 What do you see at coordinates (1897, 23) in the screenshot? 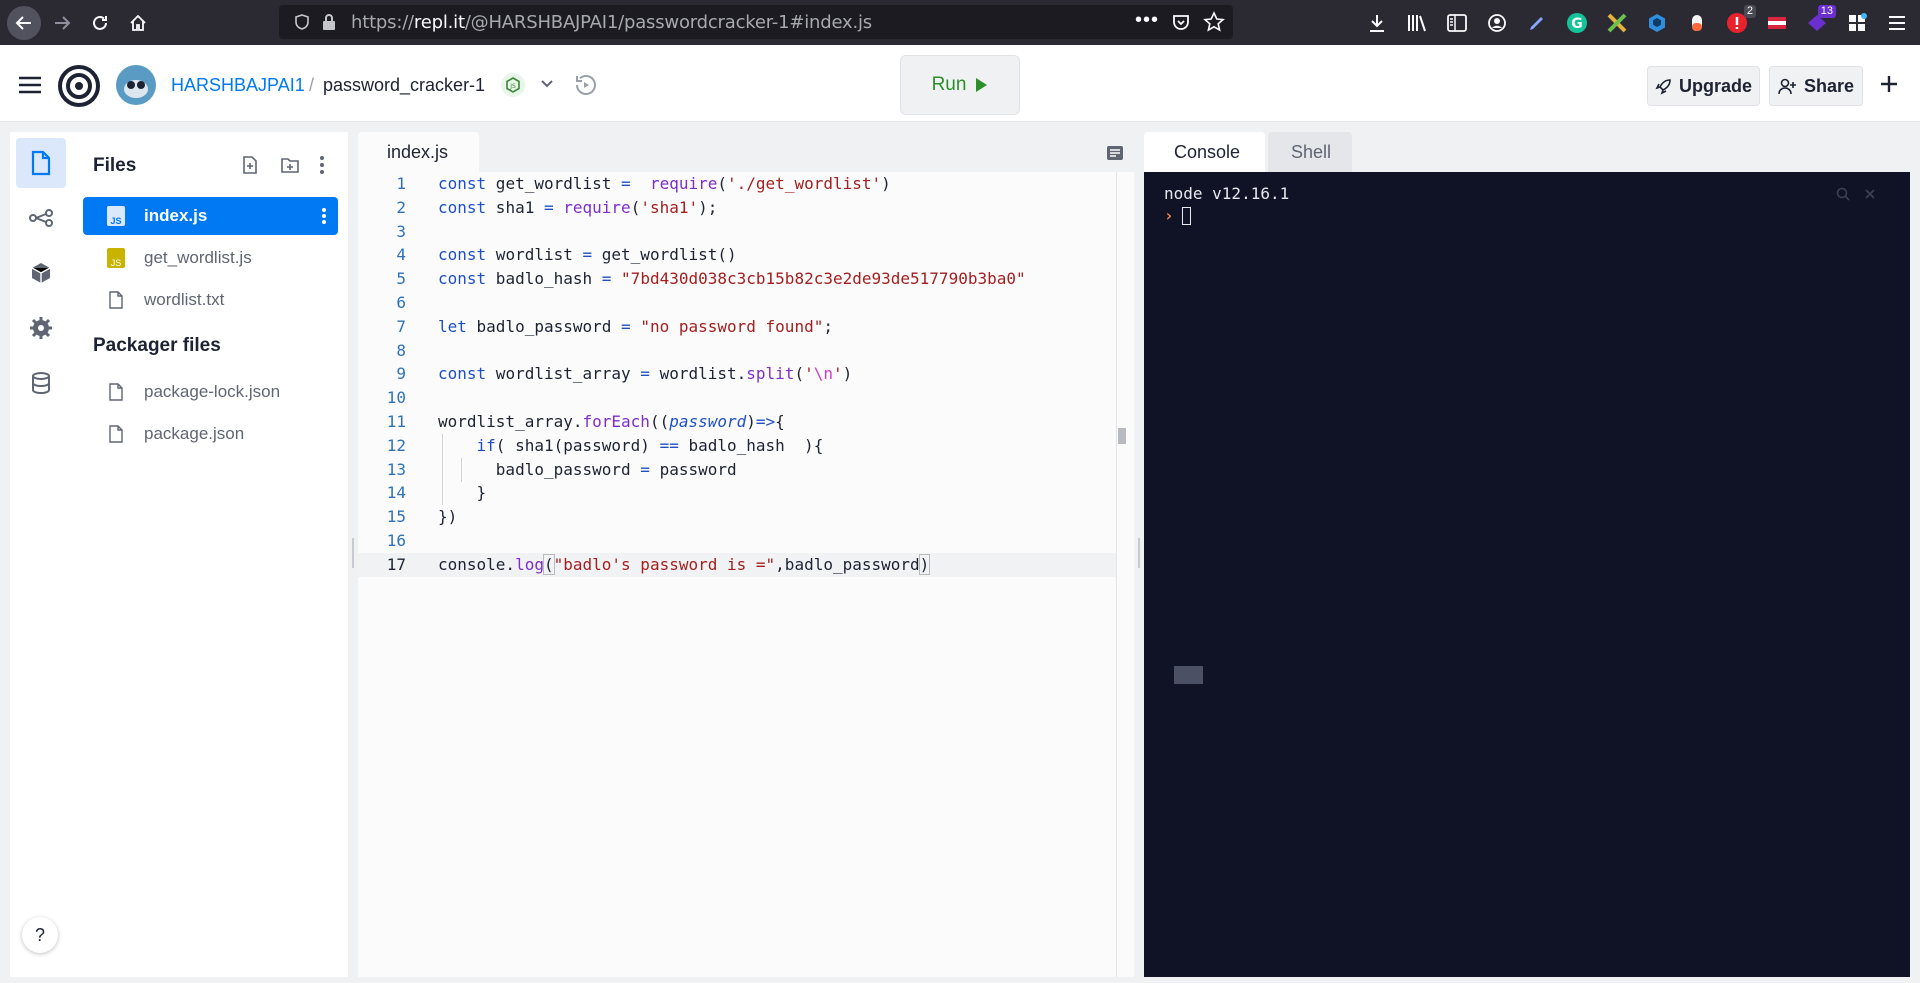
I see `menu-icon` at bounding box center [1897, 23].